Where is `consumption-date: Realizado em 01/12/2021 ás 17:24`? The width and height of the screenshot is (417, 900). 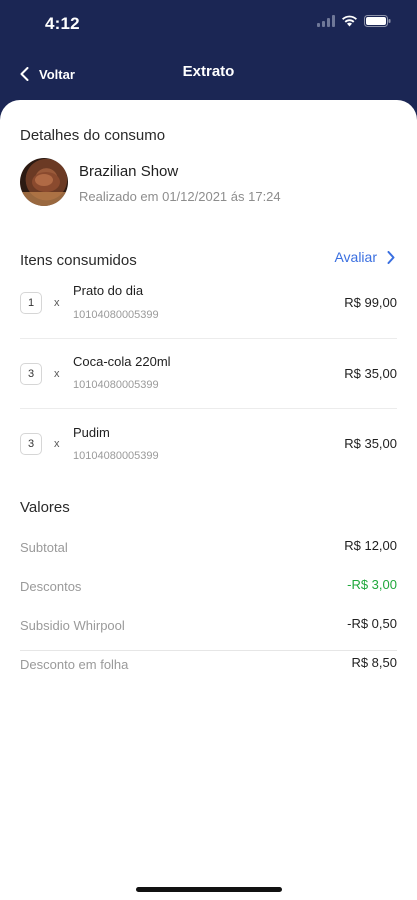
consumption-date: Realizado em 01/12/2021 ás 17:24 is located at coordinates (180, 196).